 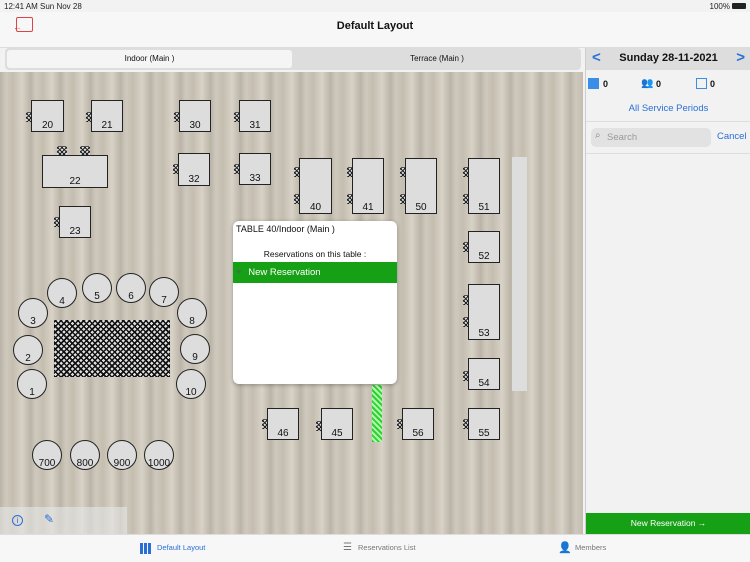 What do you see at coordinates (701, 83) in the screenshot?
I see `seating-icon` at bounding box center [701, 83].